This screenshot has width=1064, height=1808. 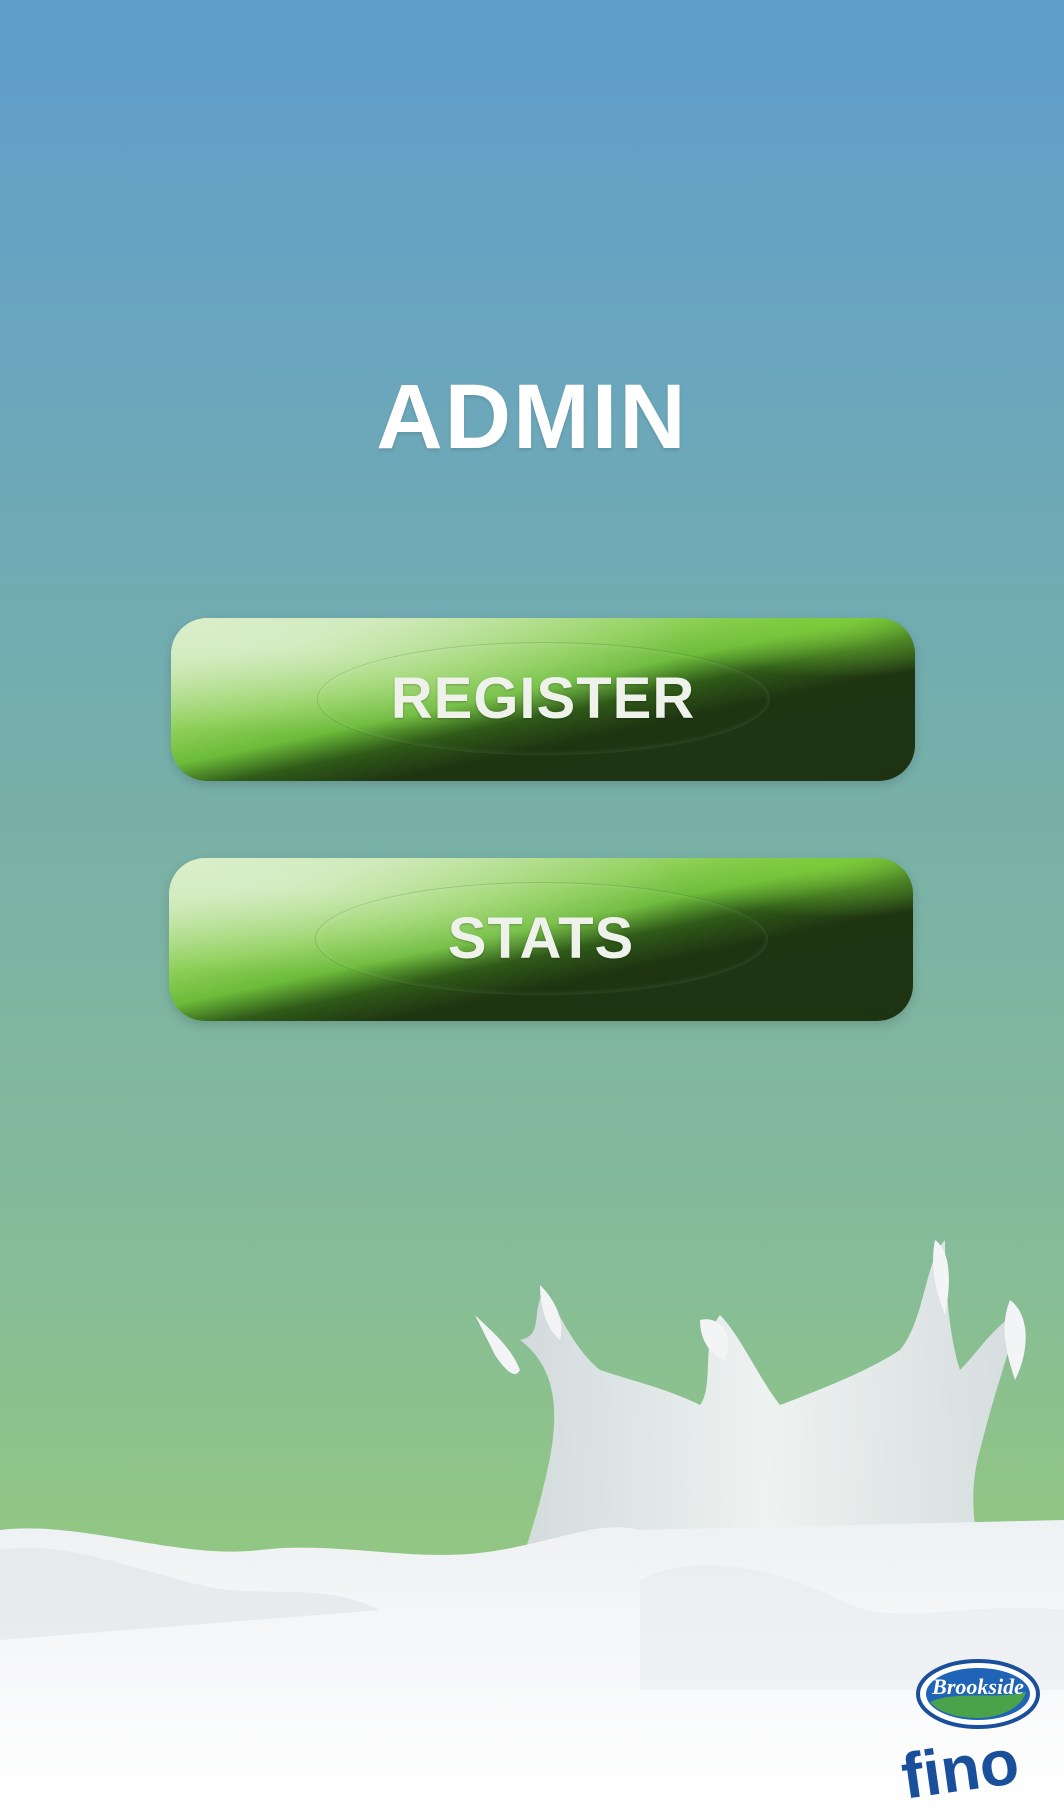 I want to click on register-button: REGISTER, so click(x=543, y=699).